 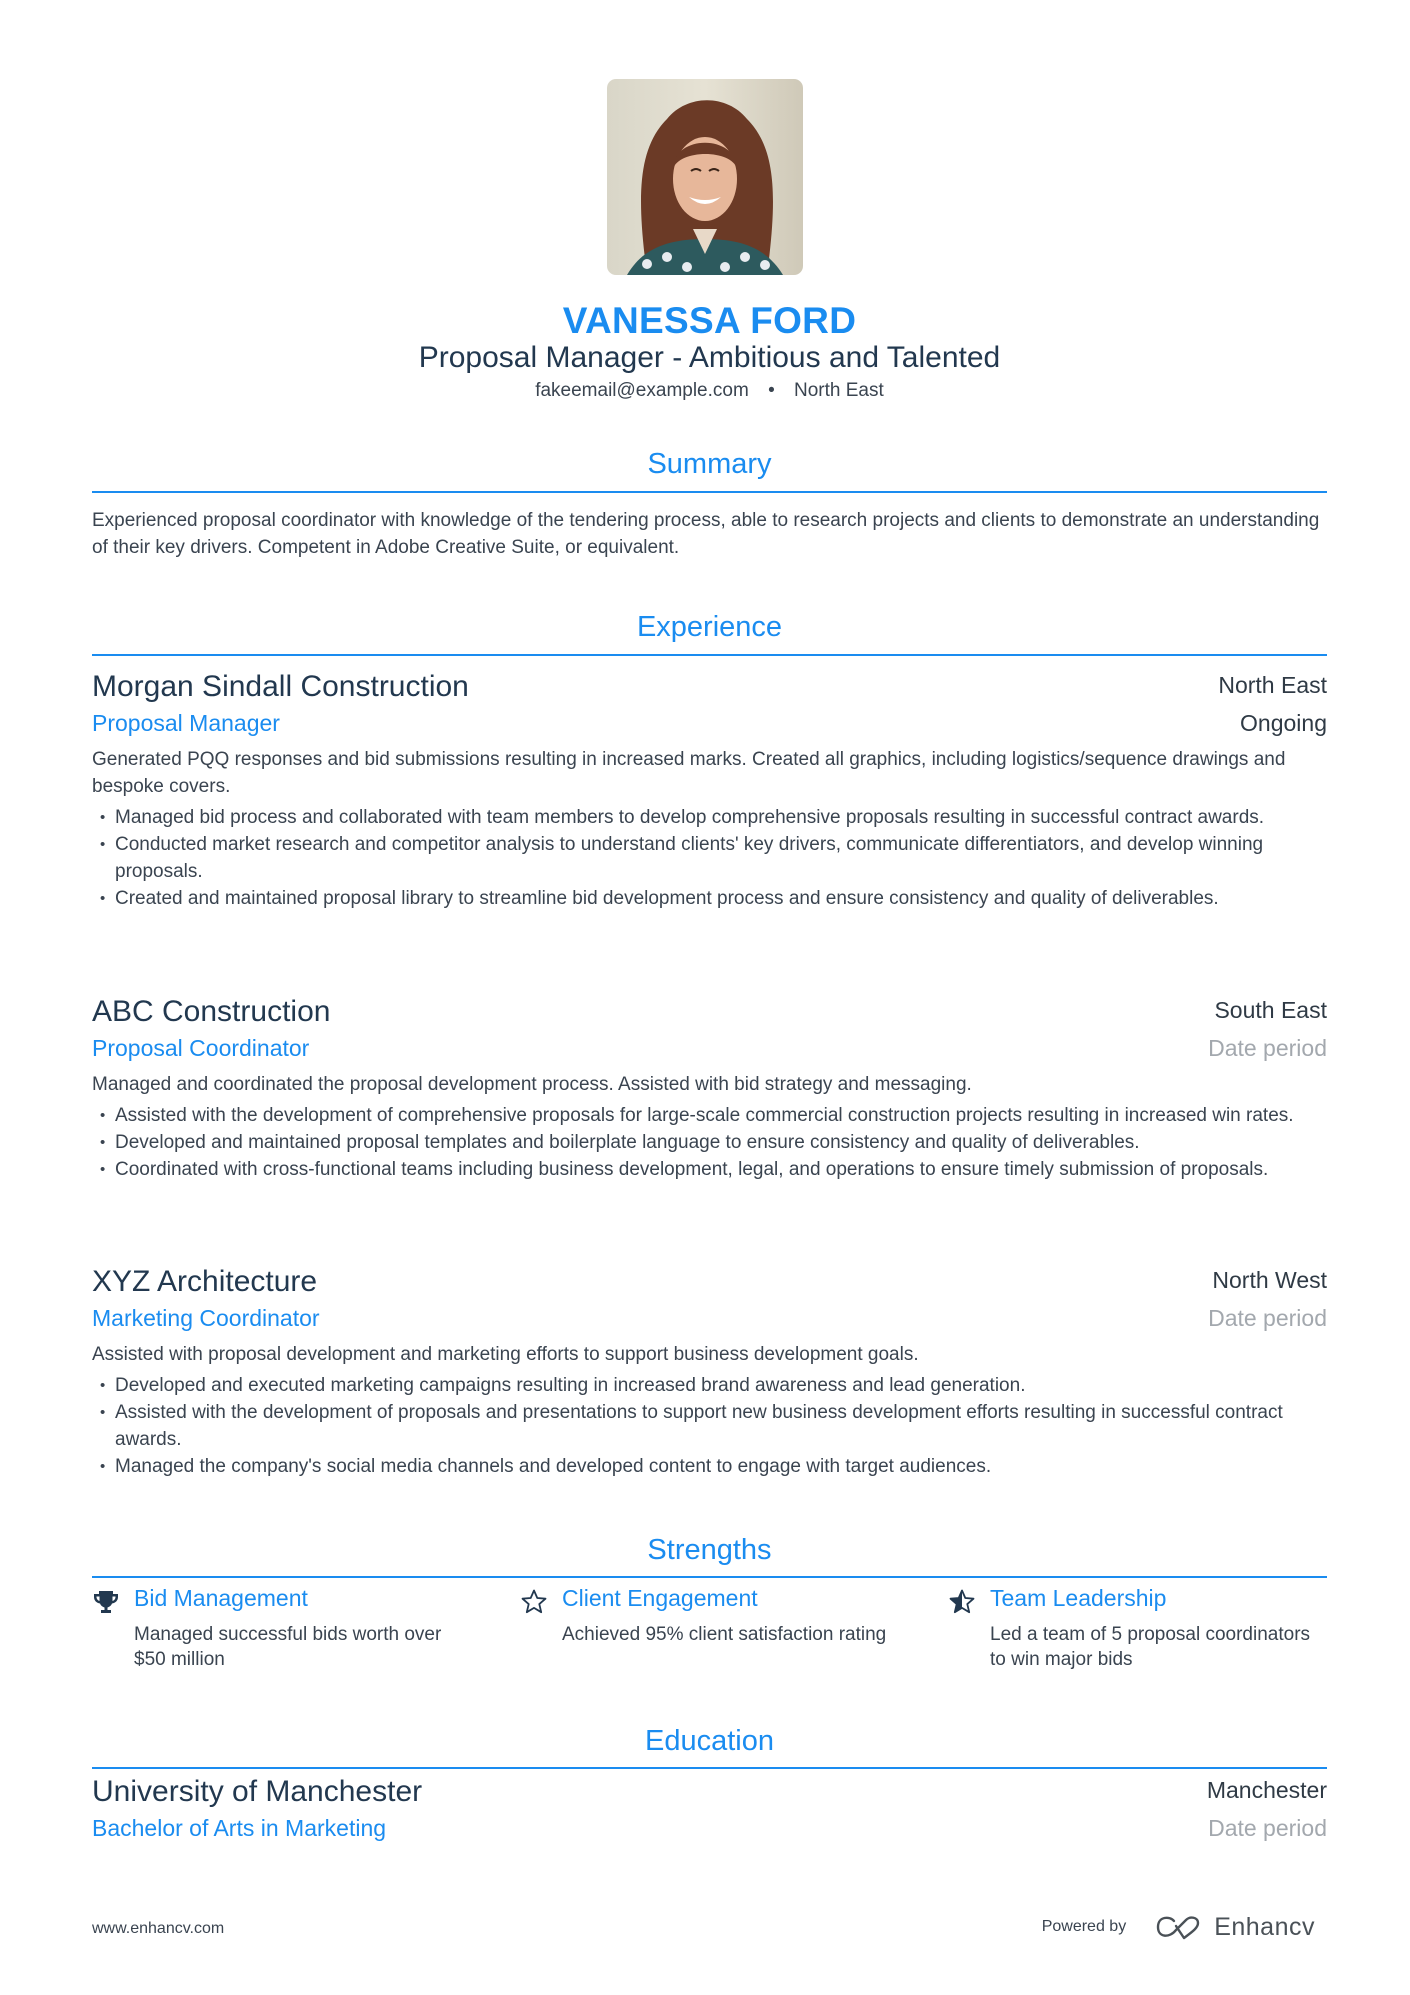 I want to click on job-role: Proposal Coordinator, so click(x=201, y=1048).